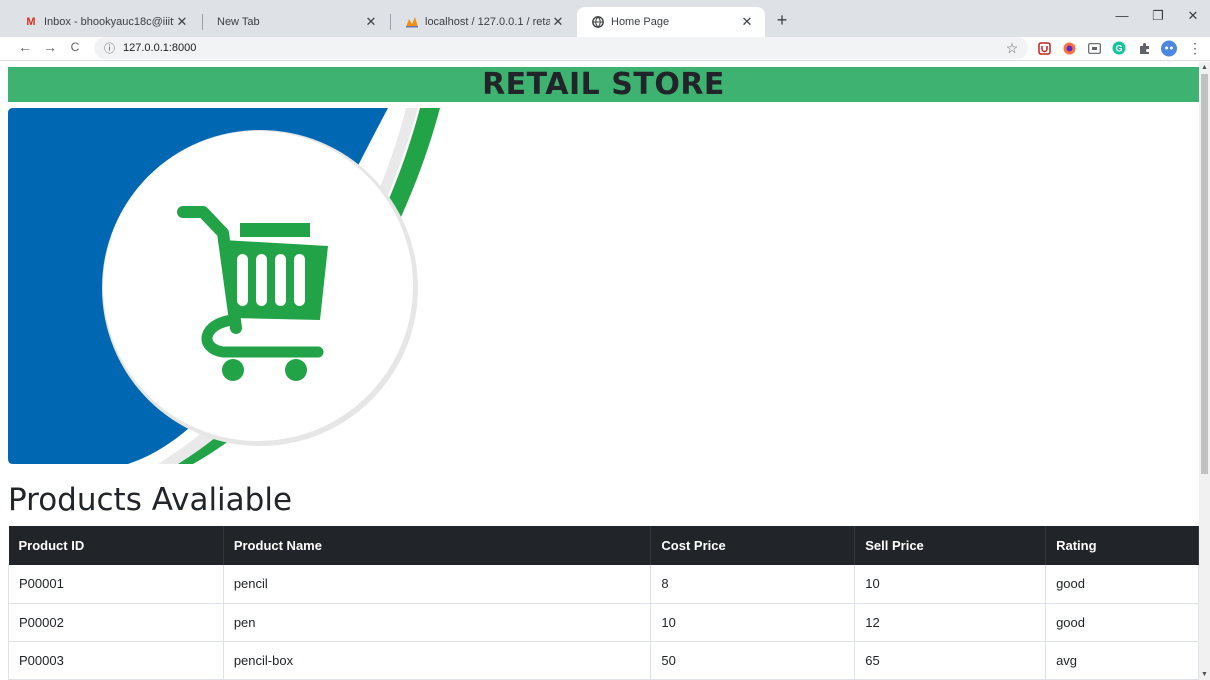 The height and width of the screenshot is (680, 1210). Describe the element at coordinates (1122, 15) in the screenshot. I see `minimize-button: —` at that location.